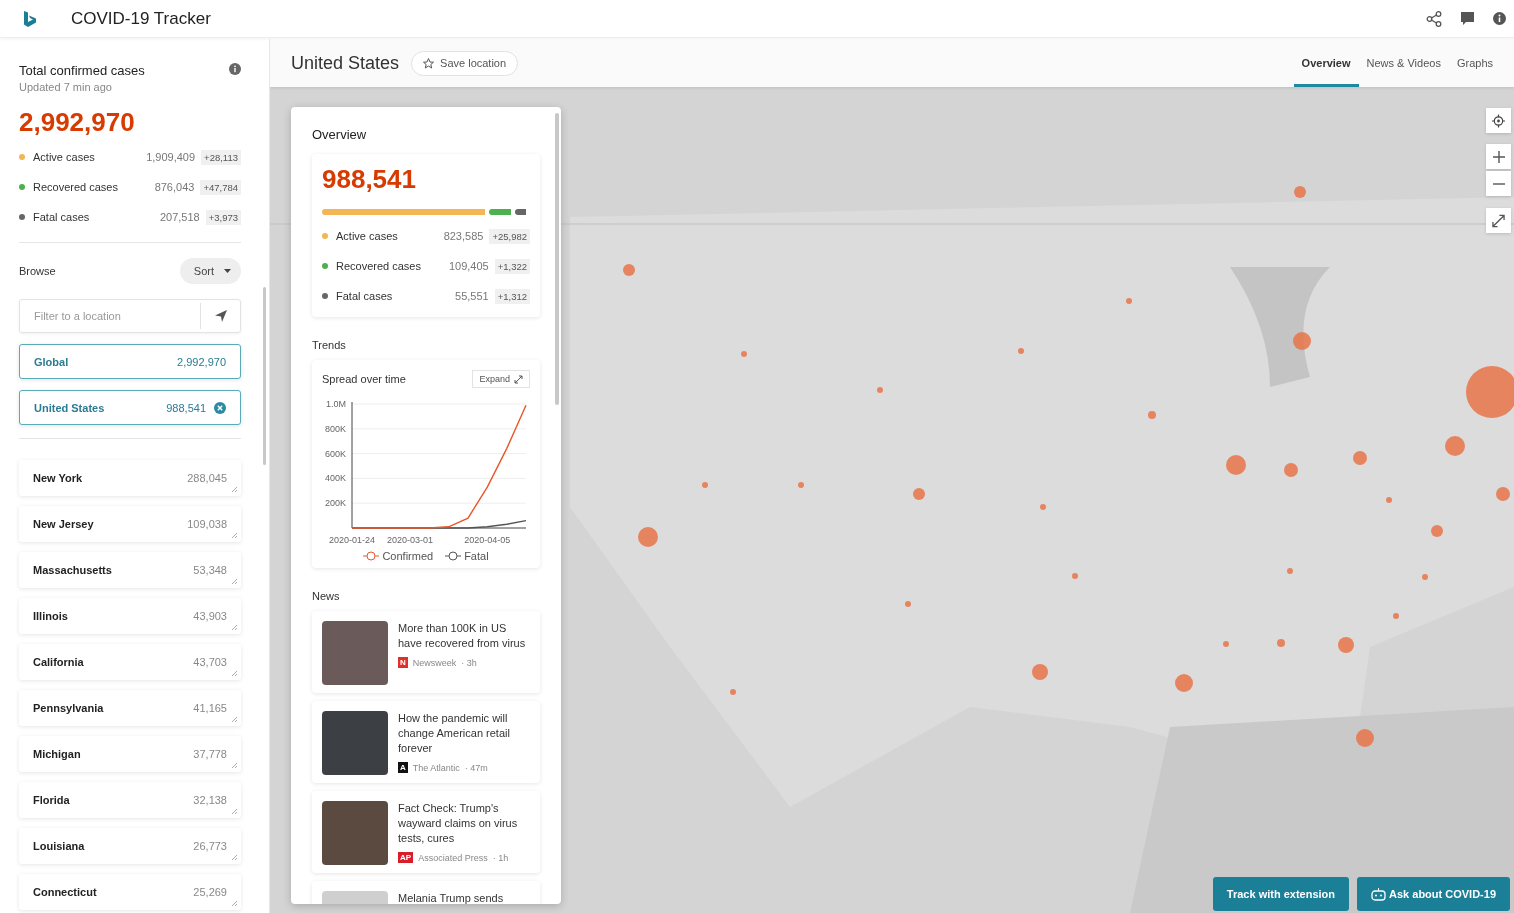 The image size is (1514, 913). What do you see at coordinates (82, 70) in the screenshot?
I see `summary-title: Total confirmed cases` at bounding box center [82, 70].